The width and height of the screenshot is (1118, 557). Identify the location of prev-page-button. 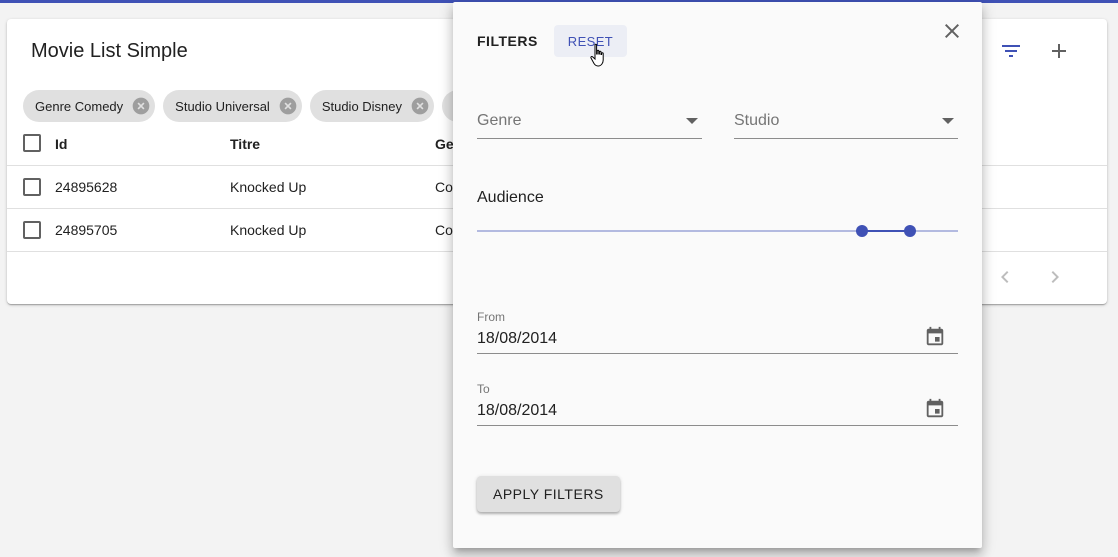
(1005, 277).